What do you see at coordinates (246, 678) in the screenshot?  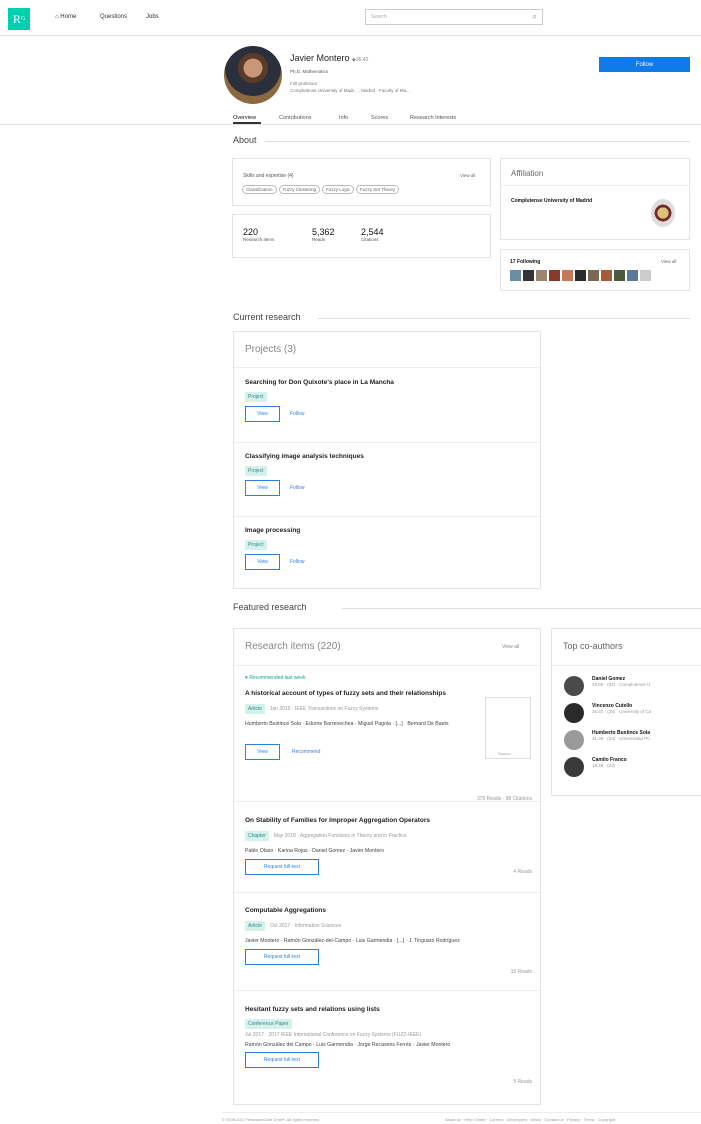 I see `recommend-badge-icon: ♥` at bounding box center [246, 678].